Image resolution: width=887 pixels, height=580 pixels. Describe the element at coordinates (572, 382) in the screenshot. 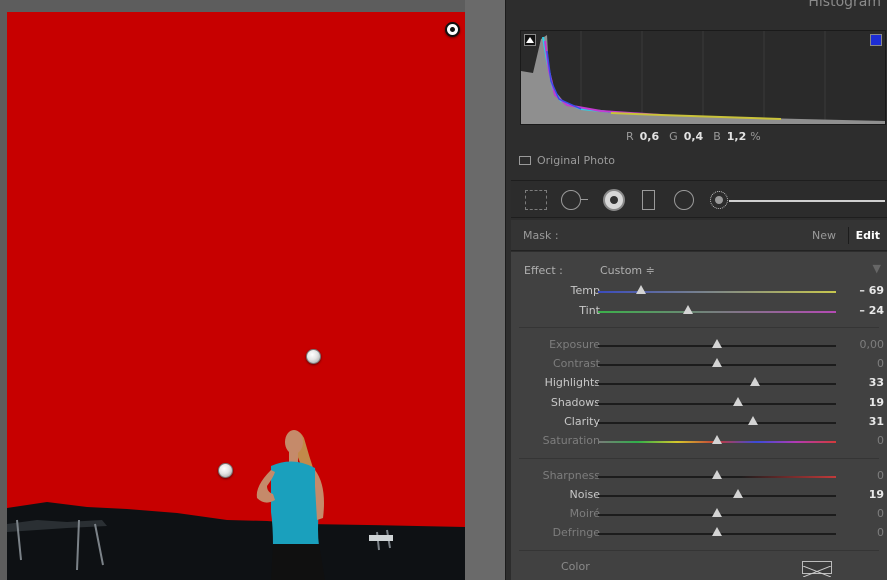

I see `slider-label-highlights: Highlights` at that location.